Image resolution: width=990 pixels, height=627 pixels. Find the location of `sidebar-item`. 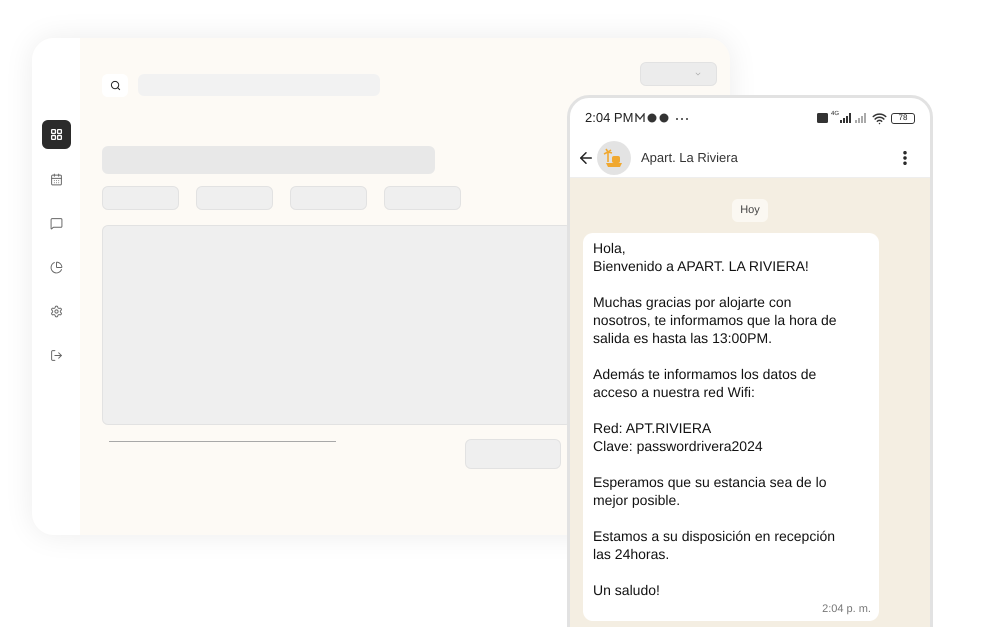

sidebar-item is located at coordinates (56, 134).